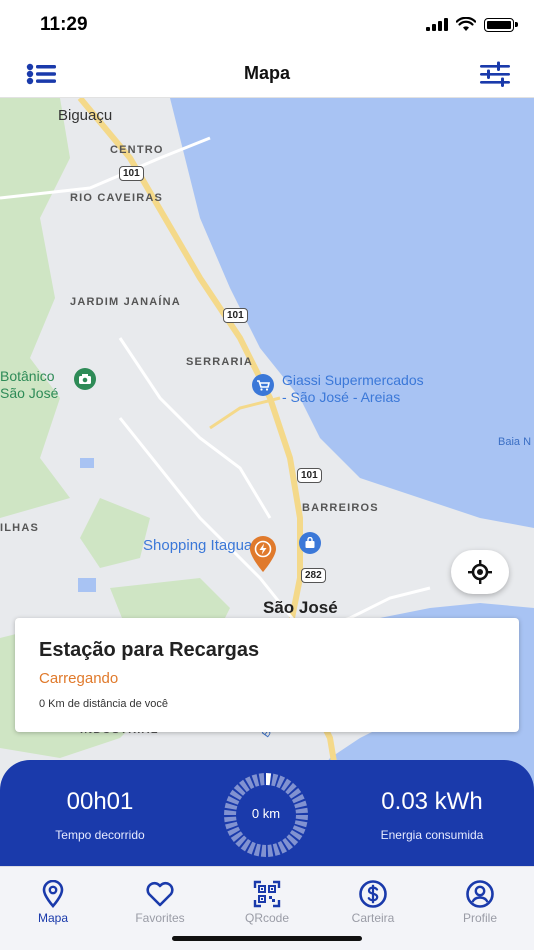  Describe the element at coordinates (85, 115) in the screenshot. I see `map-label-biguacu: Biguaçu` at that location.